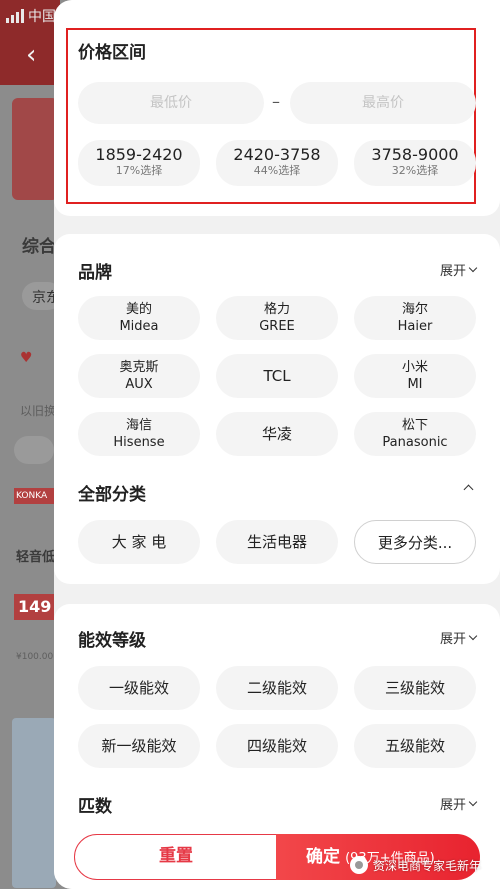 This screenshot has width=500, height=889. I want to click on brand-option-tcl: TCL, so click(277, 376).